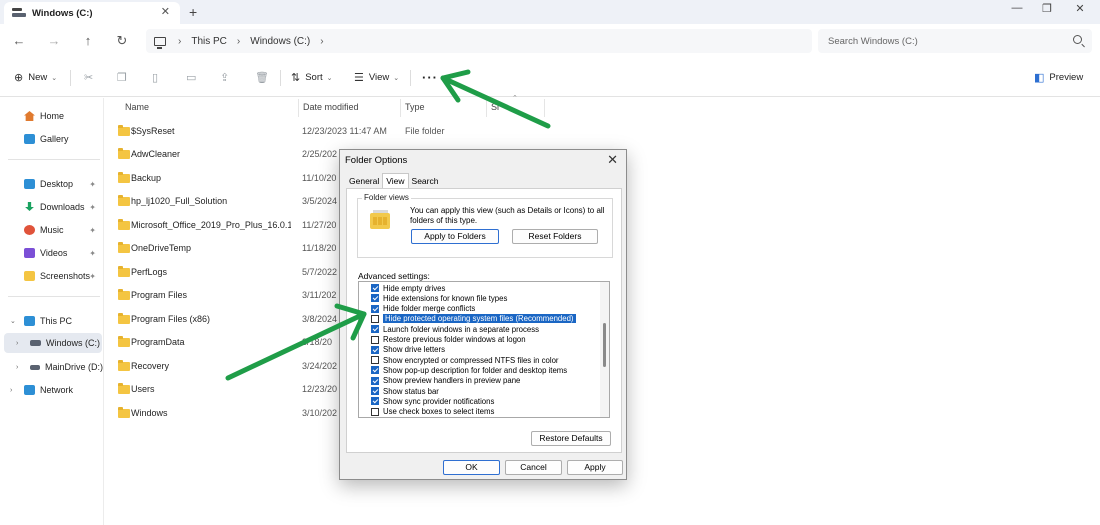 Image resolution: width=1100 pixels, height=525 pixels. Describe the element at coordinates (395, 180) in the screenshot. I see `tab-view: View` at that location.